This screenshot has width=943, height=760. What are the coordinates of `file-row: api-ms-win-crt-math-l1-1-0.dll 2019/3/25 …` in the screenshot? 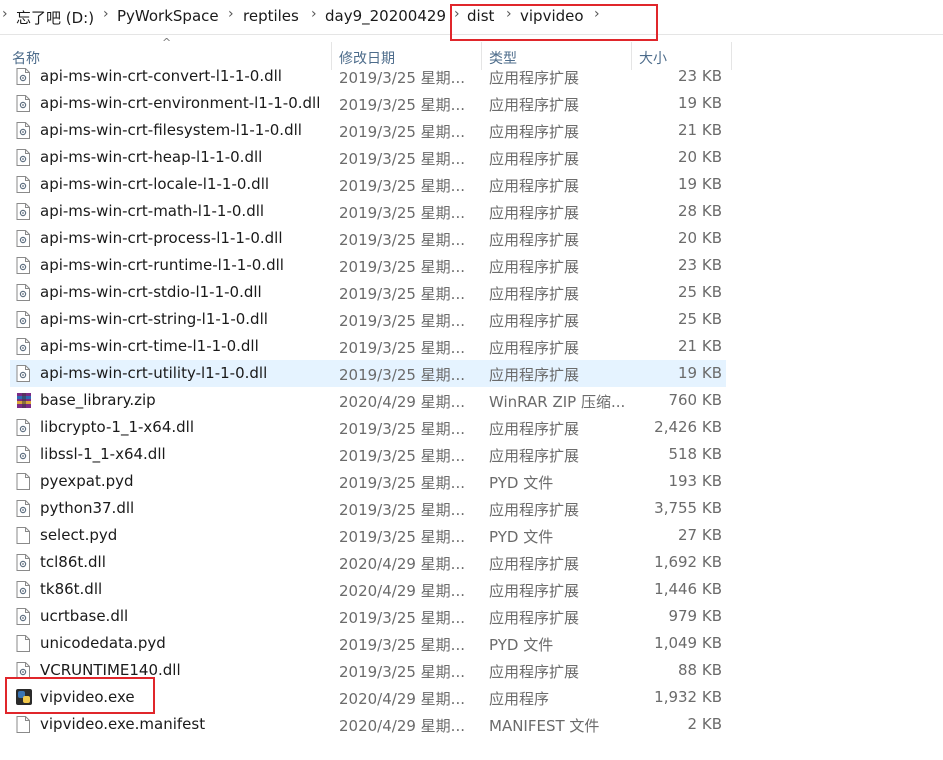 It's located at (368, 211).